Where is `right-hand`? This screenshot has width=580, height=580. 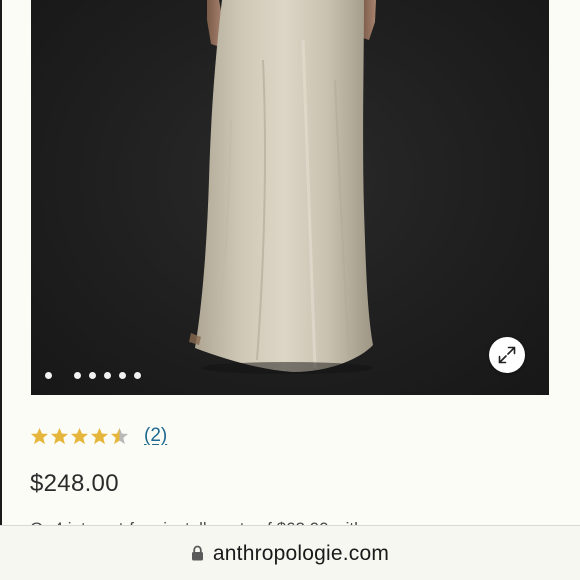
right-hand is located at coordinates (369, 20).